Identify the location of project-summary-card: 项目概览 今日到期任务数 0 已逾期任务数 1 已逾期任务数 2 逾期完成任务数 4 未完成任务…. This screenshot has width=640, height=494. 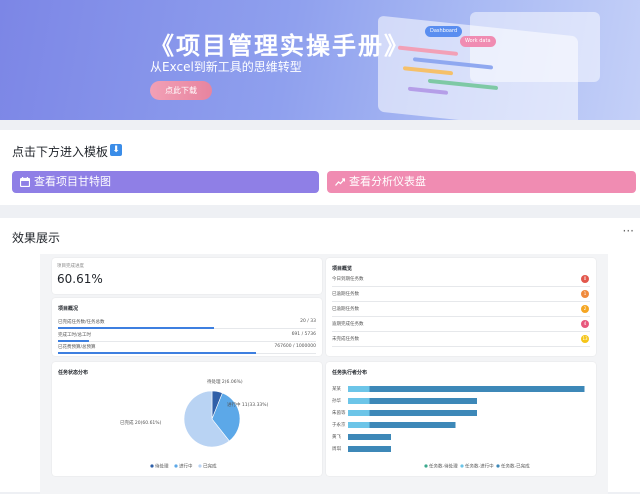
(461, 307).